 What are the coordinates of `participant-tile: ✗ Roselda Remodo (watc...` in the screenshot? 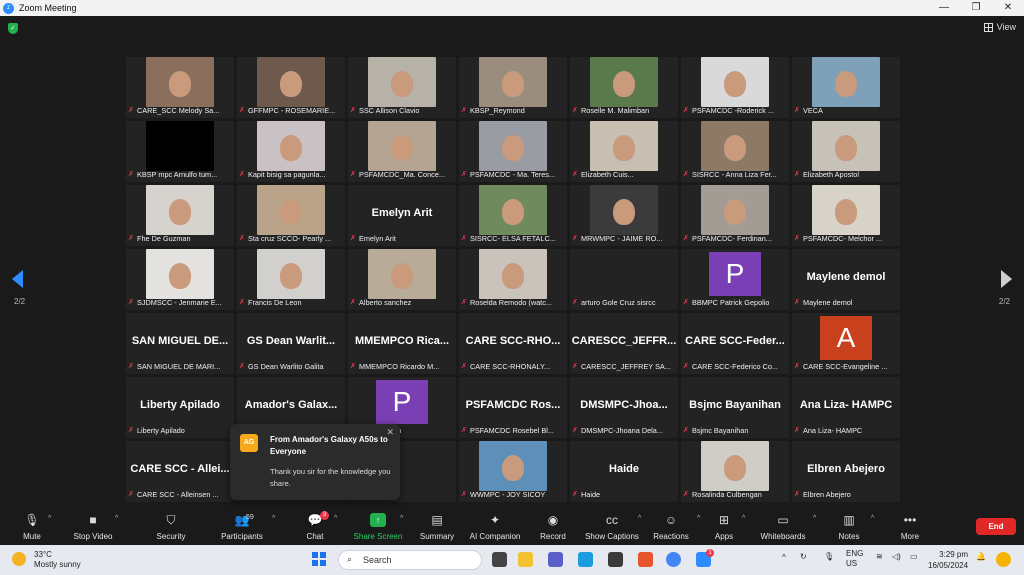 It's located at (513, 279).